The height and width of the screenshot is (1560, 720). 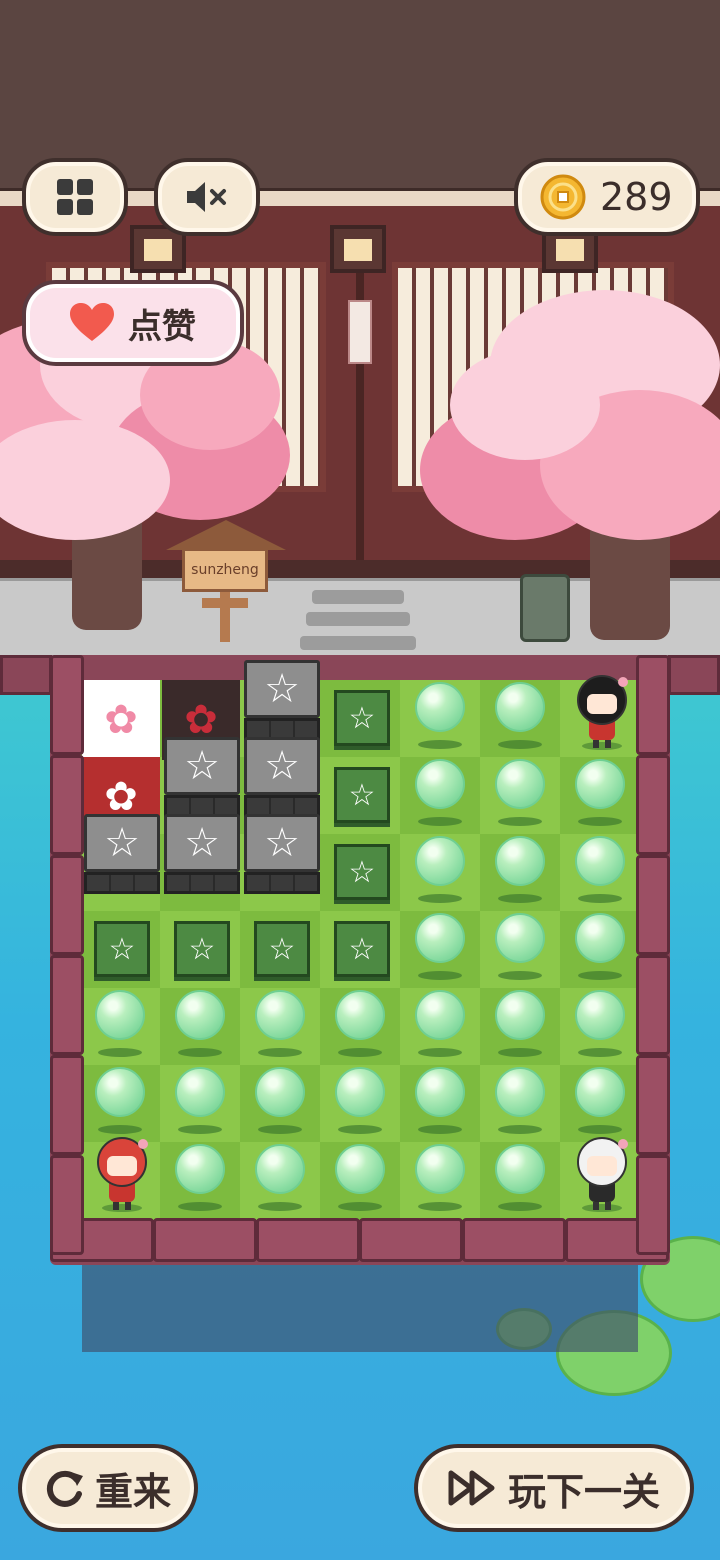 I want to click on paper-charm, so click(x=360, y=332).